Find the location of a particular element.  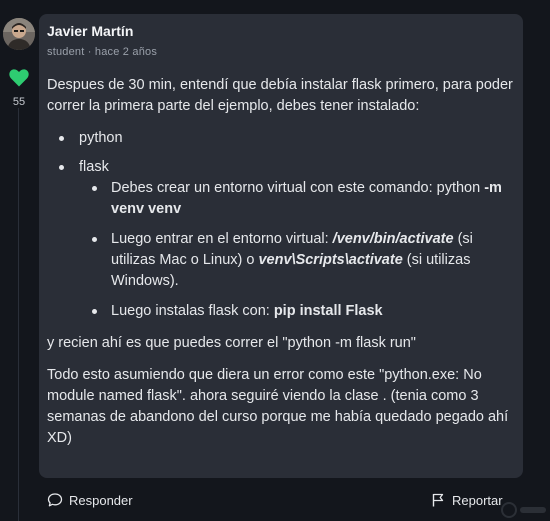

list-item-label: python is located at coordinates (101, 138).